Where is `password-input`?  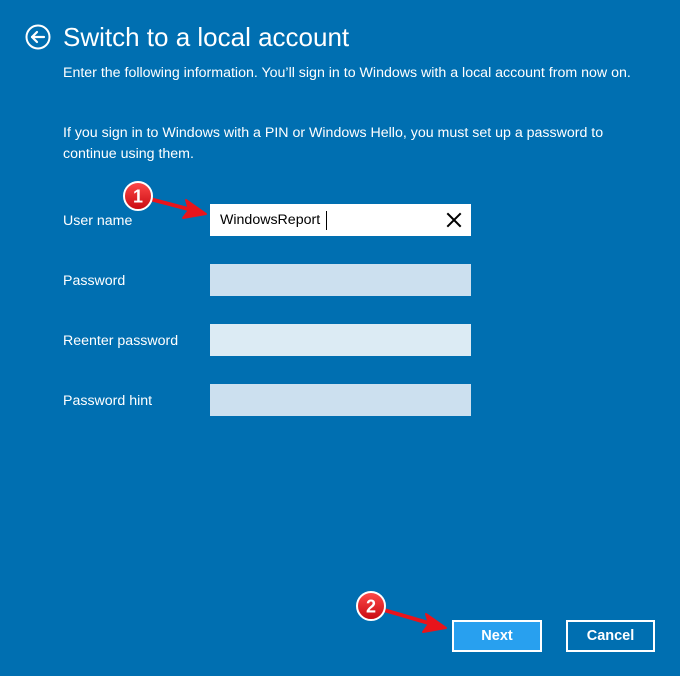
password-input is located at coordinates (340, 280).